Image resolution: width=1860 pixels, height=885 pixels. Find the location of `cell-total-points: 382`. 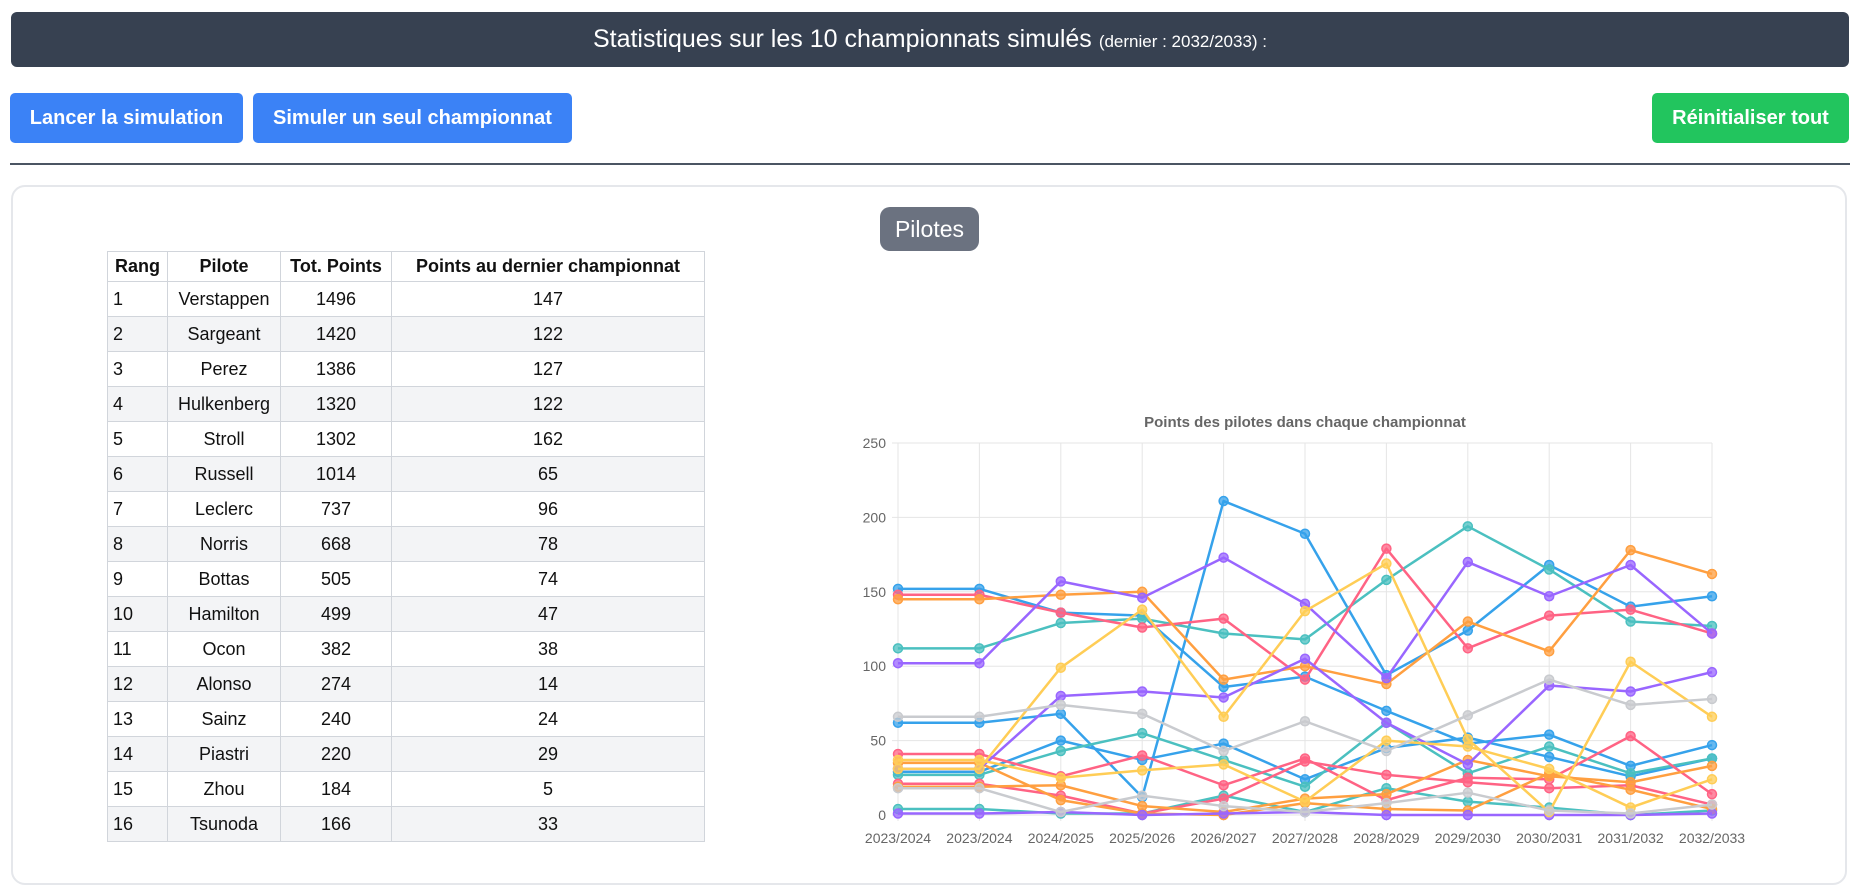

cell-total-points: 382 is located at coordinates (336, 649).